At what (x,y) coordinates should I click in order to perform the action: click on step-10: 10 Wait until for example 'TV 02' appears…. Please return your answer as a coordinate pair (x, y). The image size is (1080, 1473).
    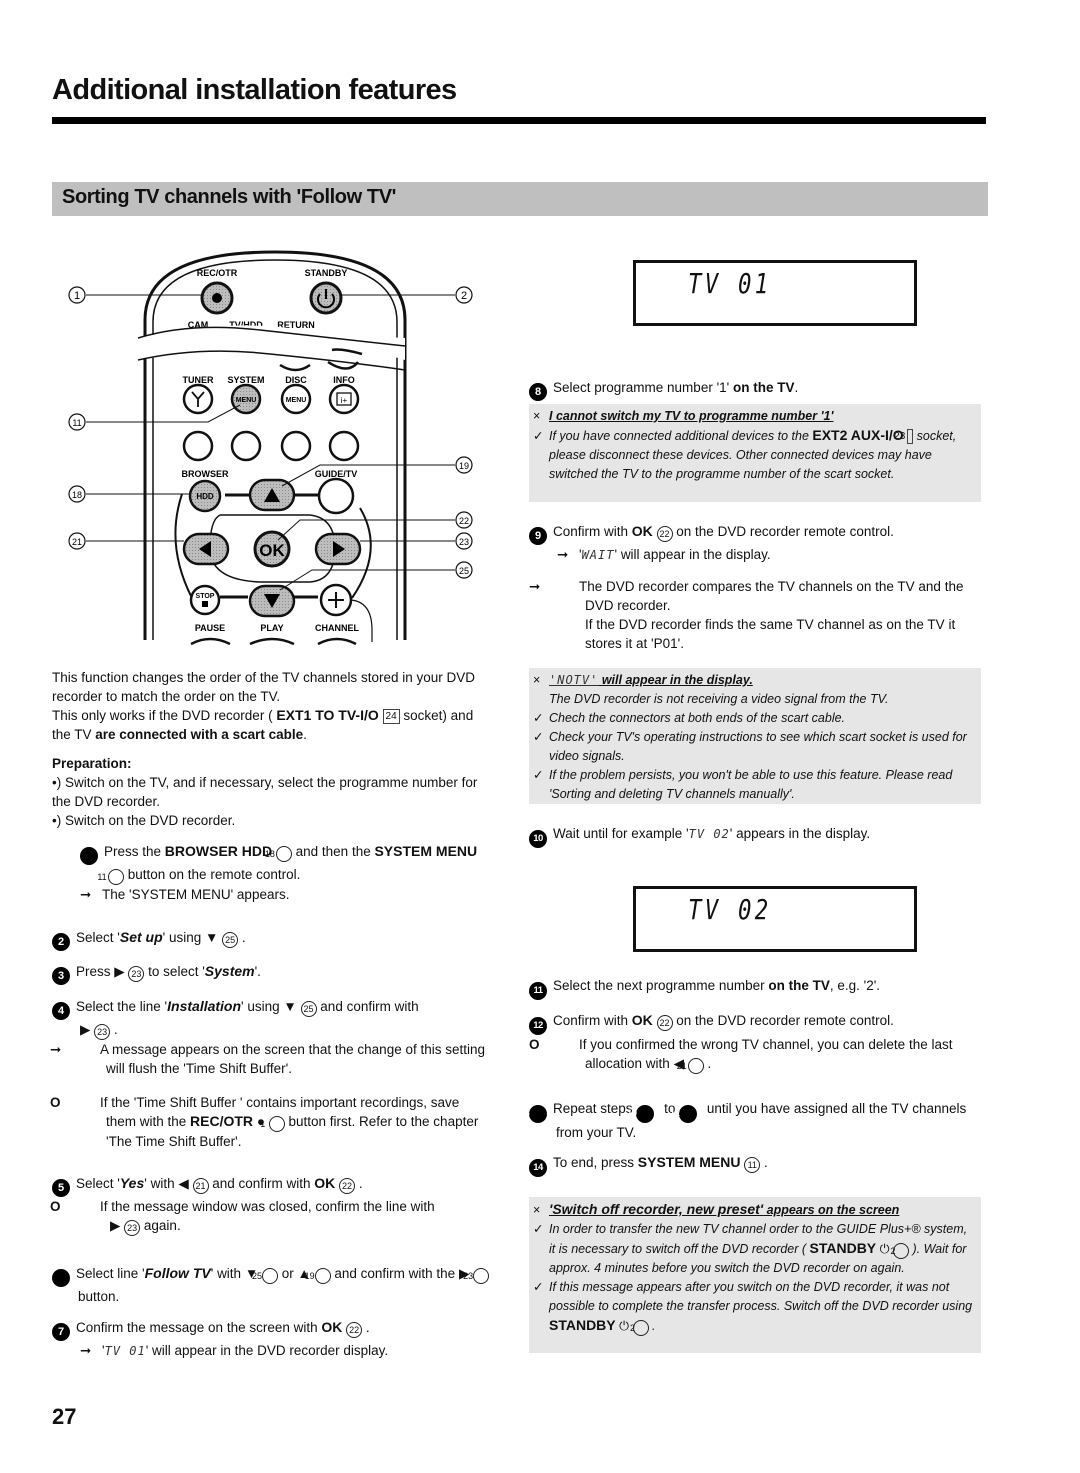
    Looking at the image, I should click on (755, 836).